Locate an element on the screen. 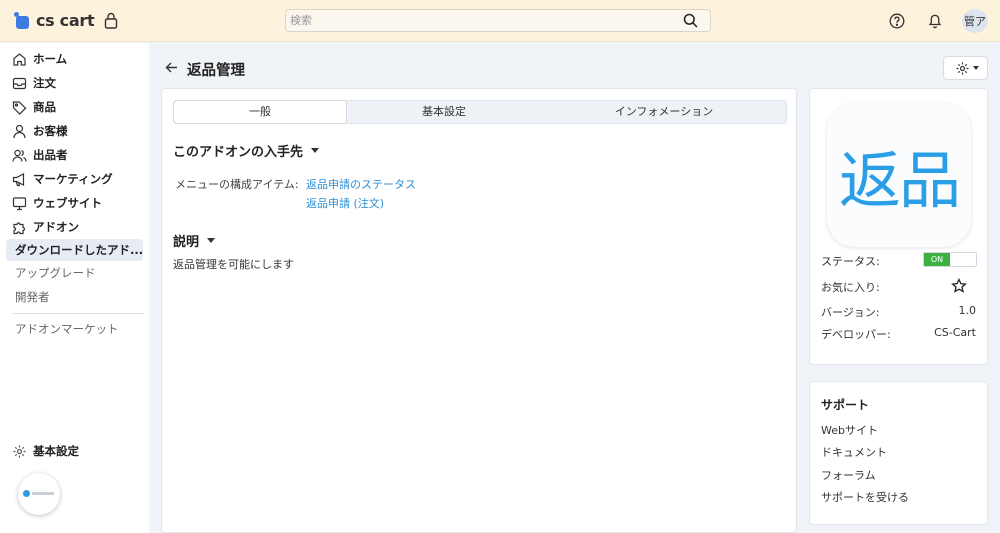 This screenshot has height=533, width=1000. sidebar-item-addon-market: アドオンマーケット is located at coordinates (67, 329).